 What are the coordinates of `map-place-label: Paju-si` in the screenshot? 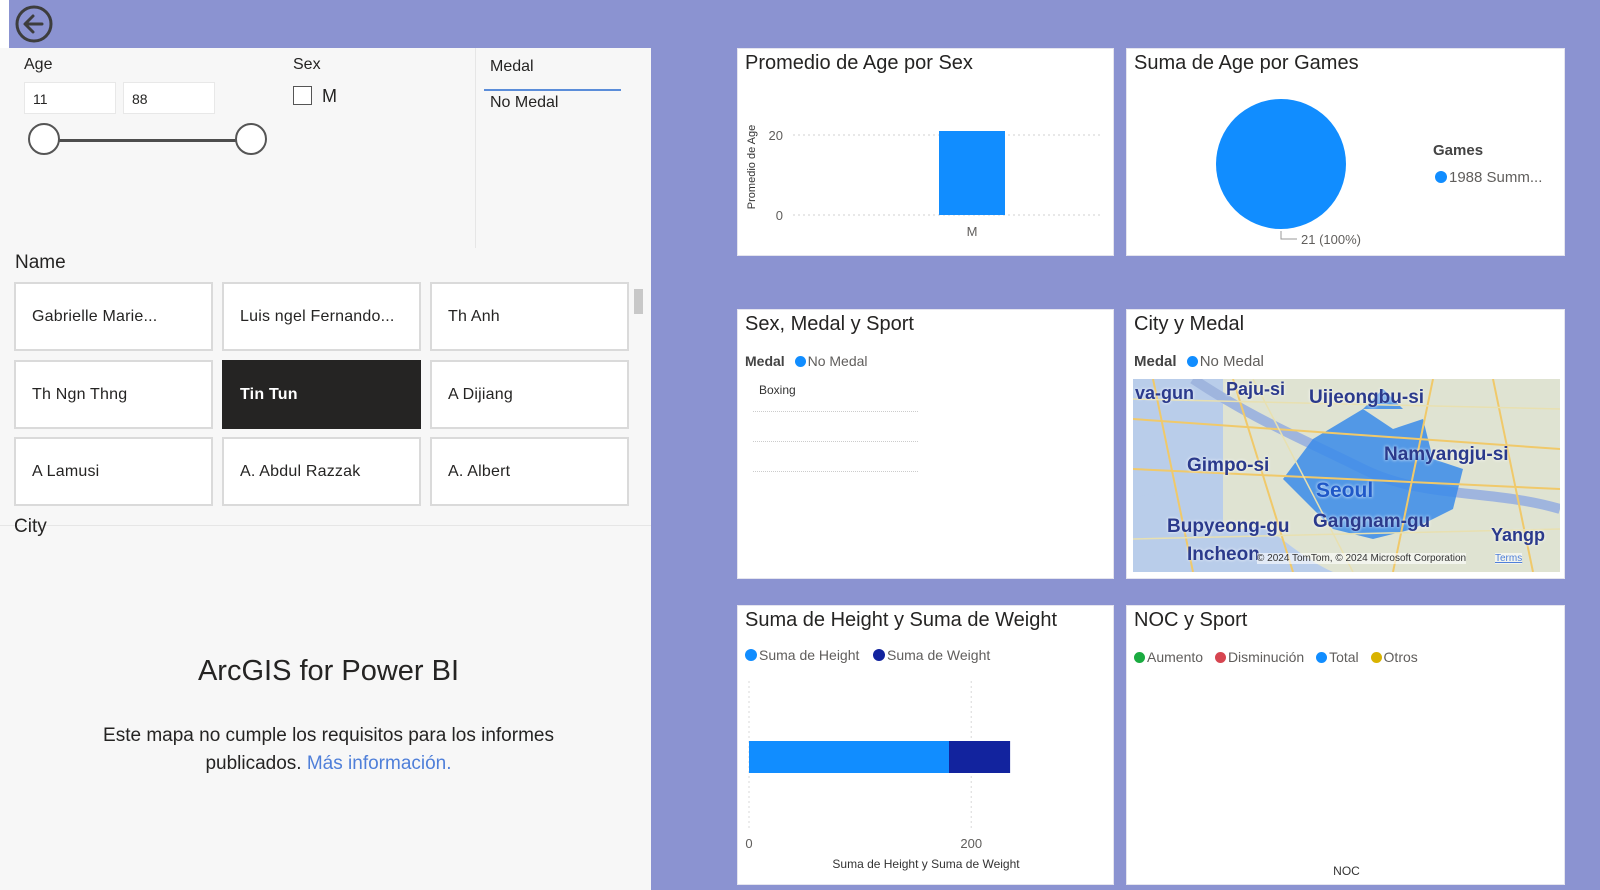 It's located at (1256, 389).